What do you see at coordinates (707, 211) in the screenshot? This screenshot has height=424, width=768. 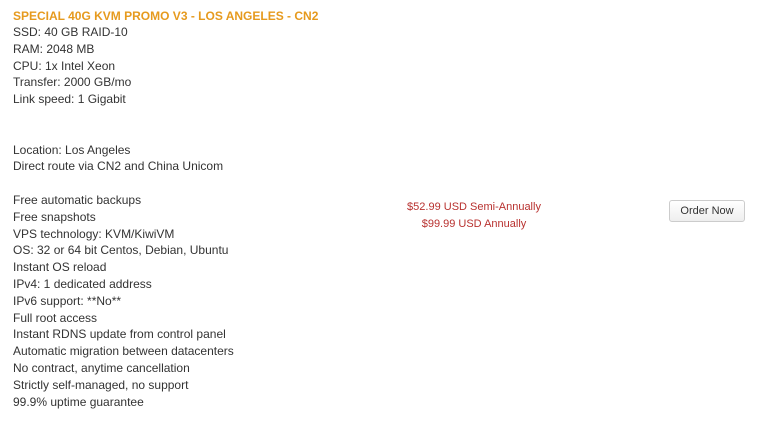 I see `order-now-button: Order Now` at bounding box center [707, 211].